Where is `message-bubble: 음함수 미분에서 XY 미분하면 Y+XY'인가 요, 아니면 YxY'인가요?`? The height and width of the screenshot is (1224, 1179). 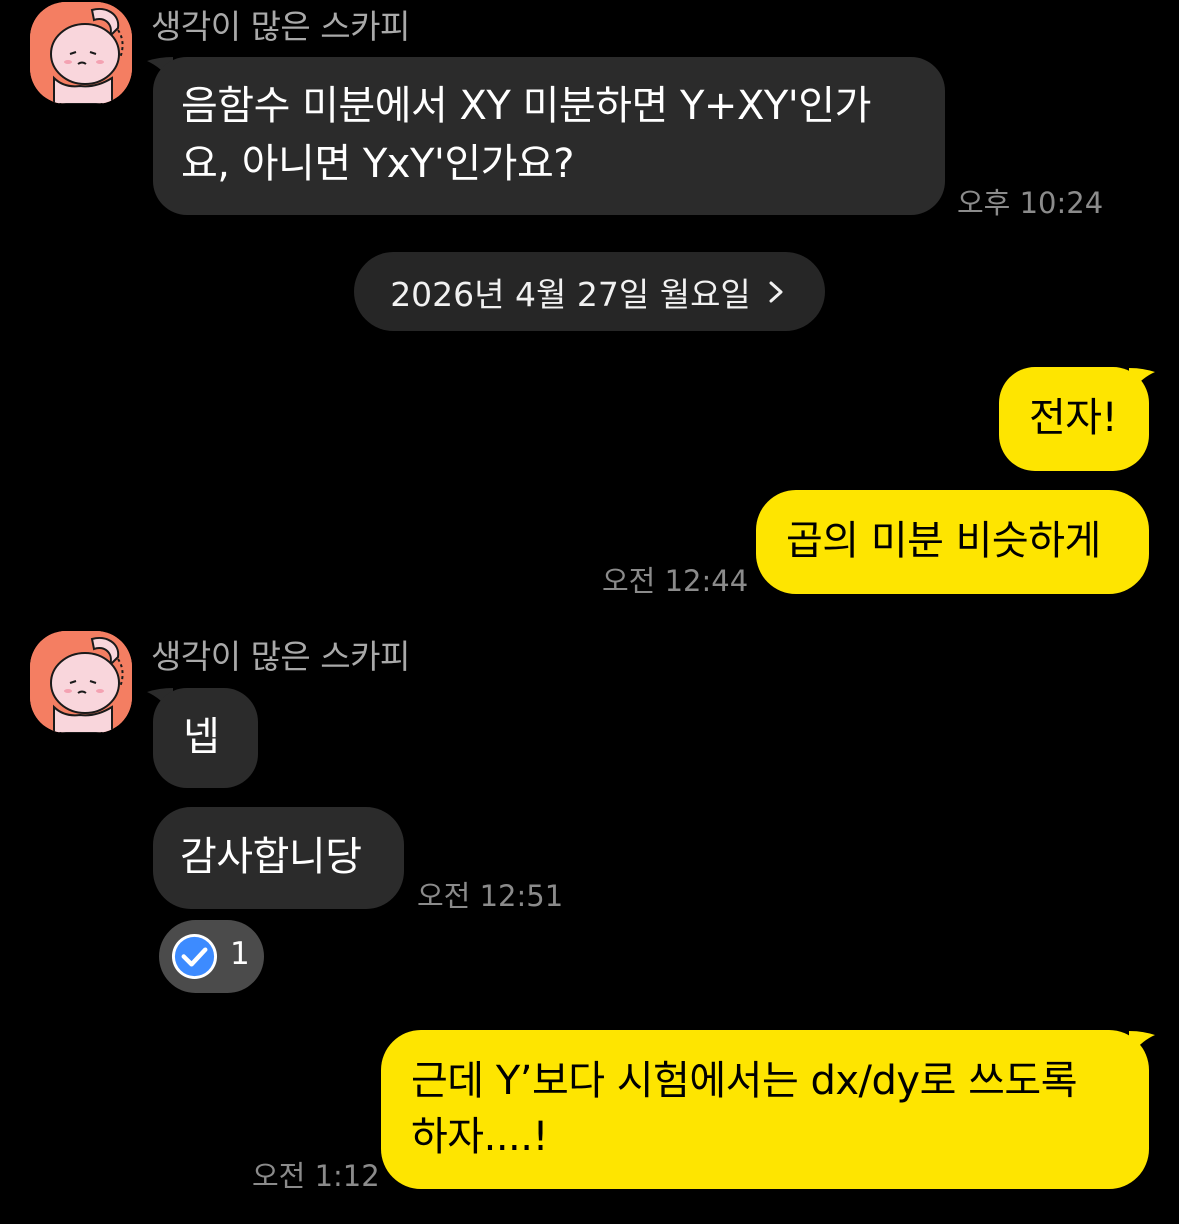 message-bubble: 음함수 미분에서 XY 미분하면 Y+XY'인가 요, 아니면 YxY'인가요? is located at coordinates (549, 136).